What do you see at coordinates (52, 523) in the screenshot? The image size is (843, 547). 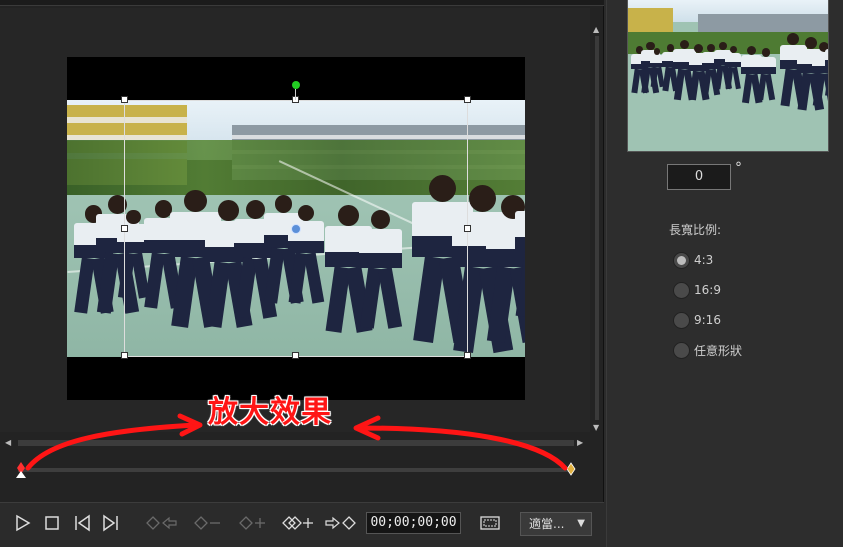 I see `stop-icon` at bounding box center [52, 523].